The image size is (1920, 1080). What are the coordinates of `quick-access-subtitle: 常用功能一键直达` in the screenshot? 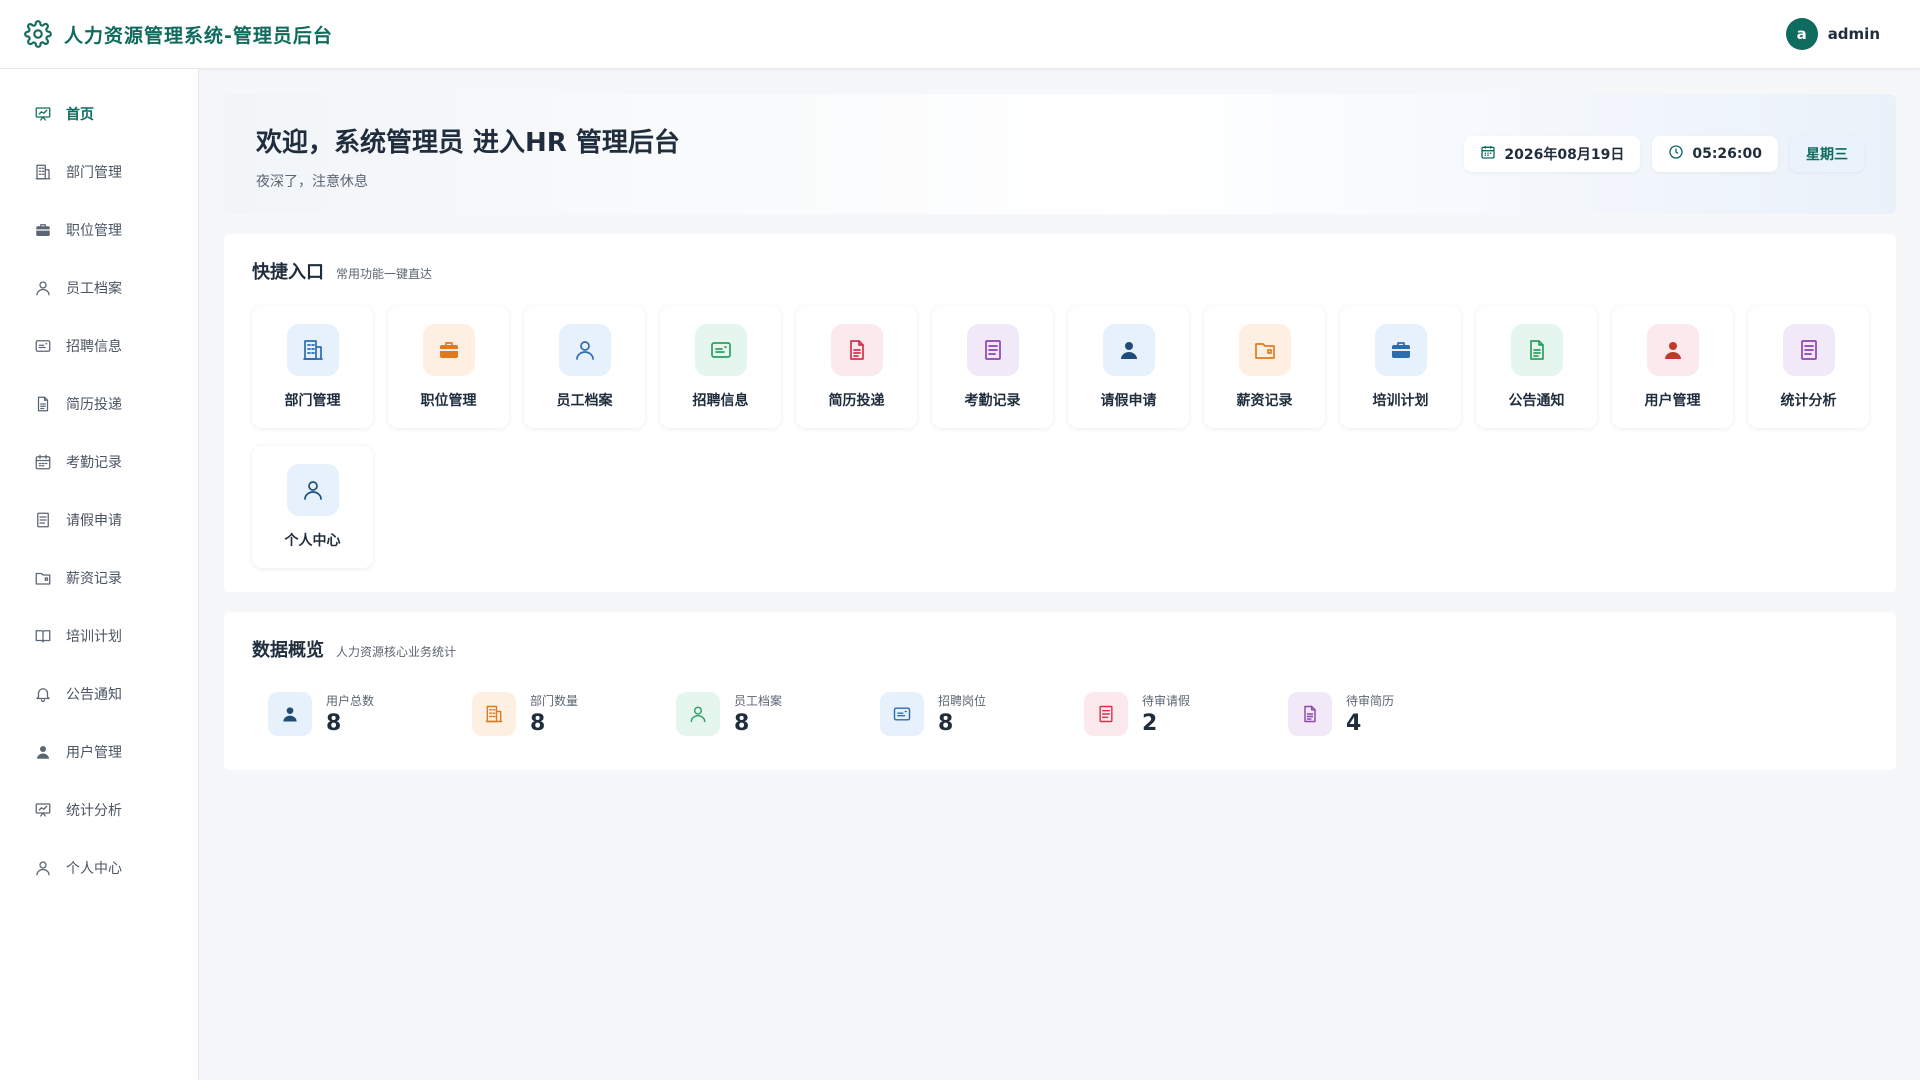 It's located at (384, 274).